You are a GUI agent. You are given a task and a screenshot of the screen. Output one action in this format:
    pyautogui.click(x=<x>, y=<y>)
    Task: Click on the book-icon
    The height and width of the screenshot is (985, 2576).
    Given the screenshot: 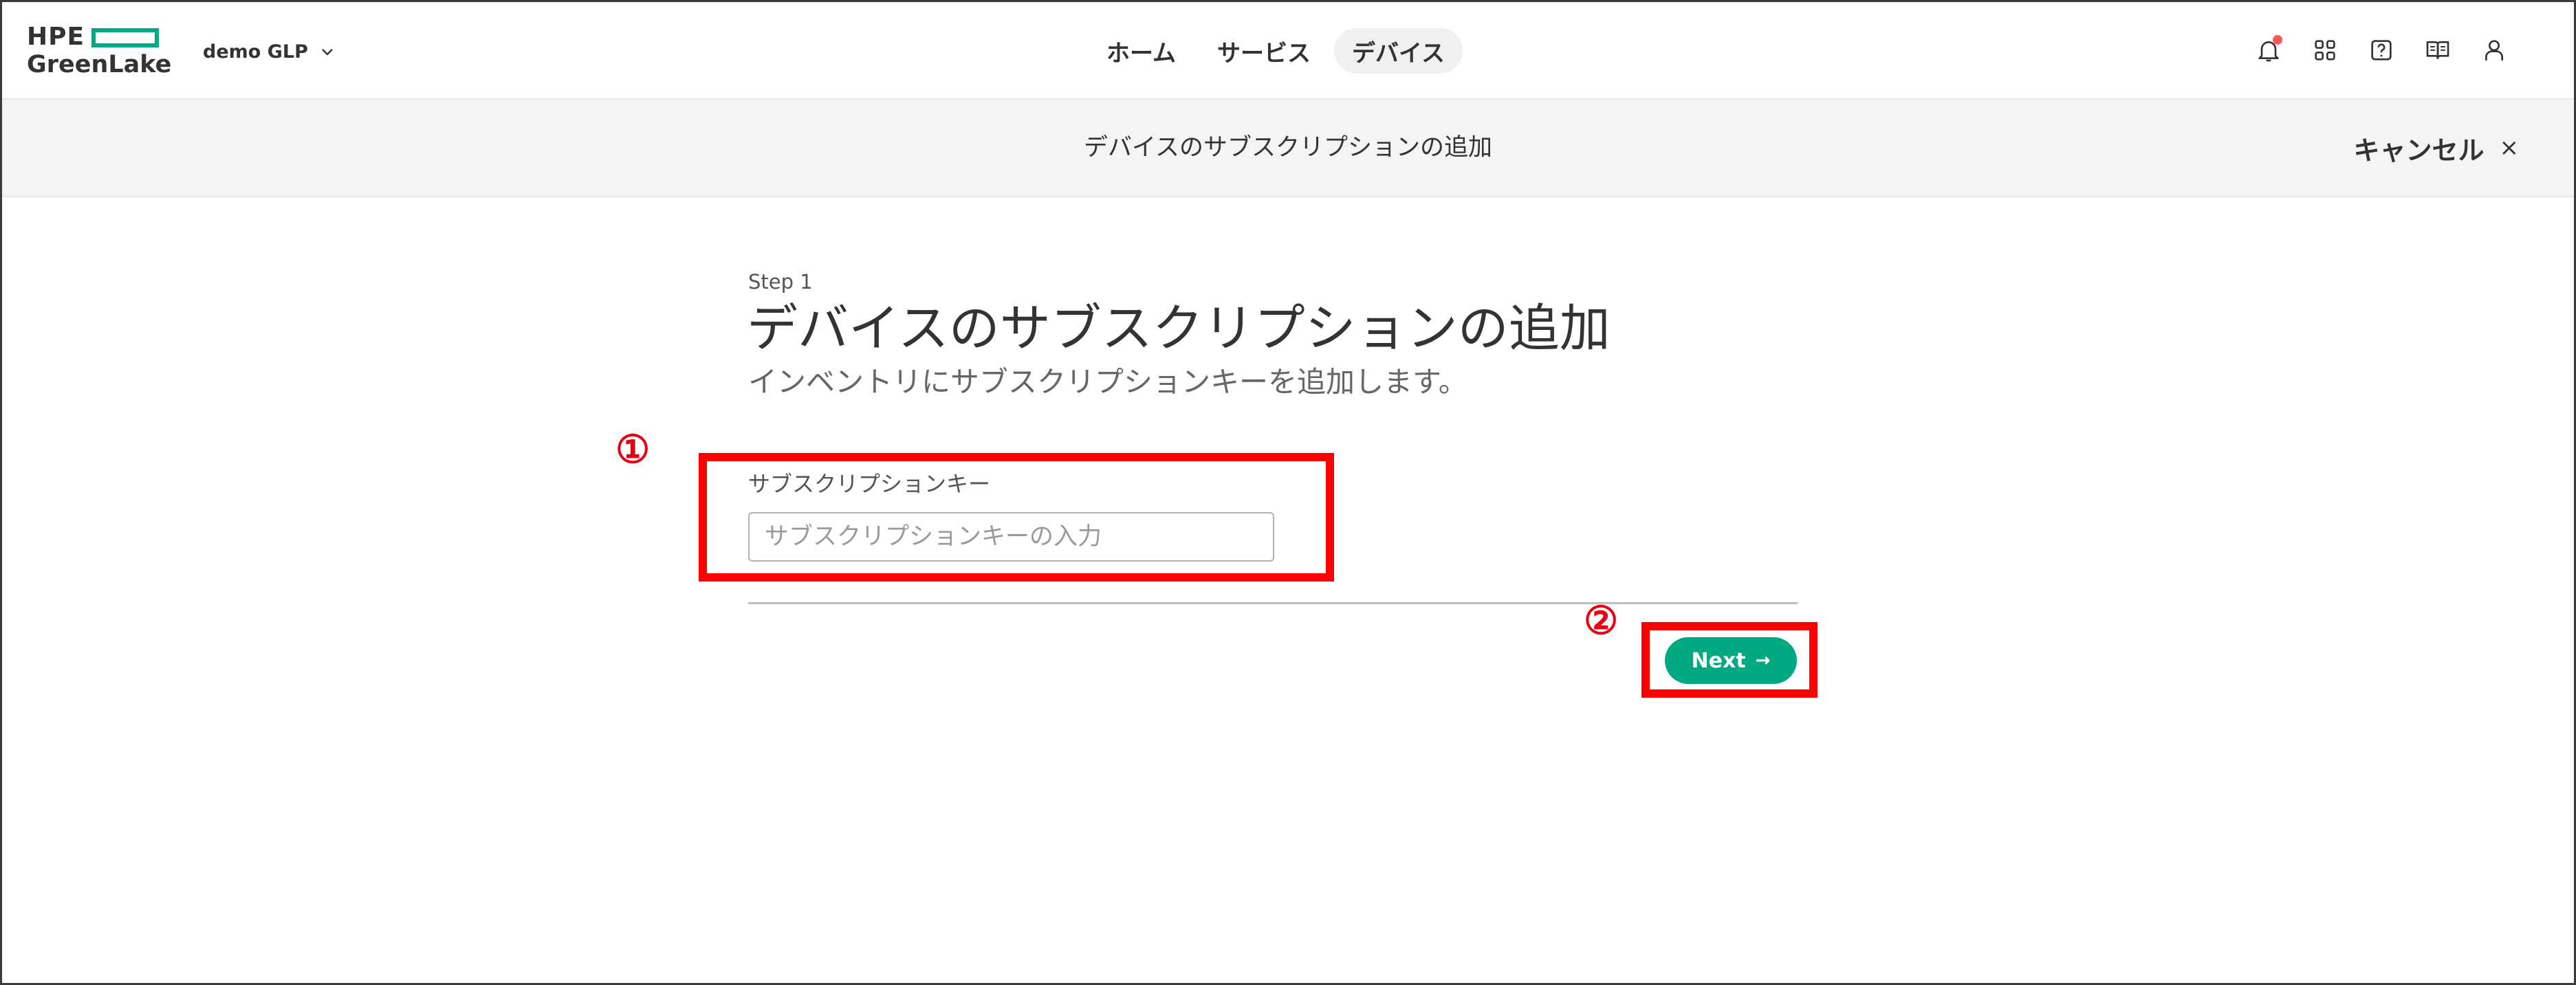 What is the action you would take?
    pyautogui.click(x=2437, y=50)
    